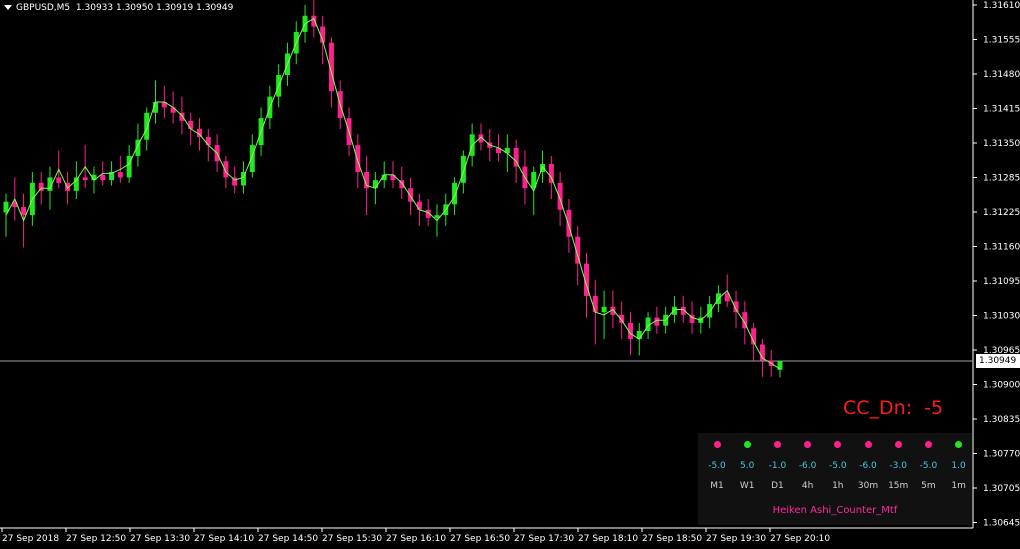  I want to click on cc-counter-label: CC_Dn: -5, so click(893, 408).